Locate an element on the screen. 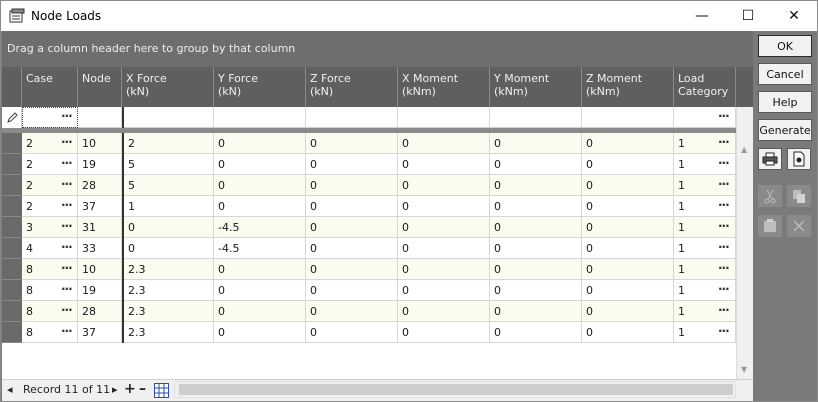 This screenshot has height=402, width=818. cell-node: 10 is located at coordinates (100, 143).